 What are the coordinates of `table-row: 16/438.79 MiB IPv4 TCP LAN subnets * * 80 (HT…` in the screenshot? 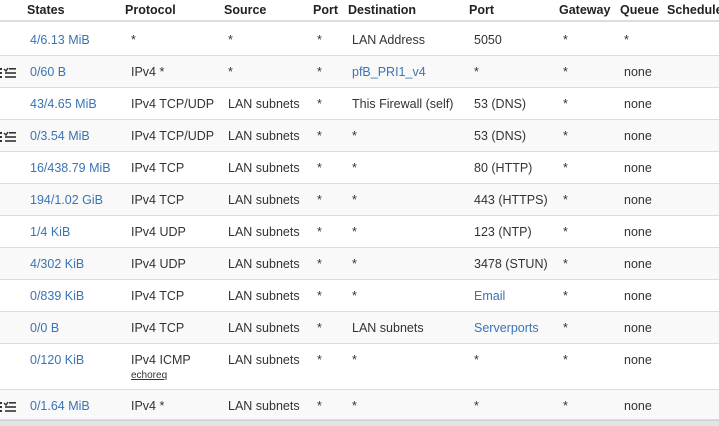 It's located at (359, 168).